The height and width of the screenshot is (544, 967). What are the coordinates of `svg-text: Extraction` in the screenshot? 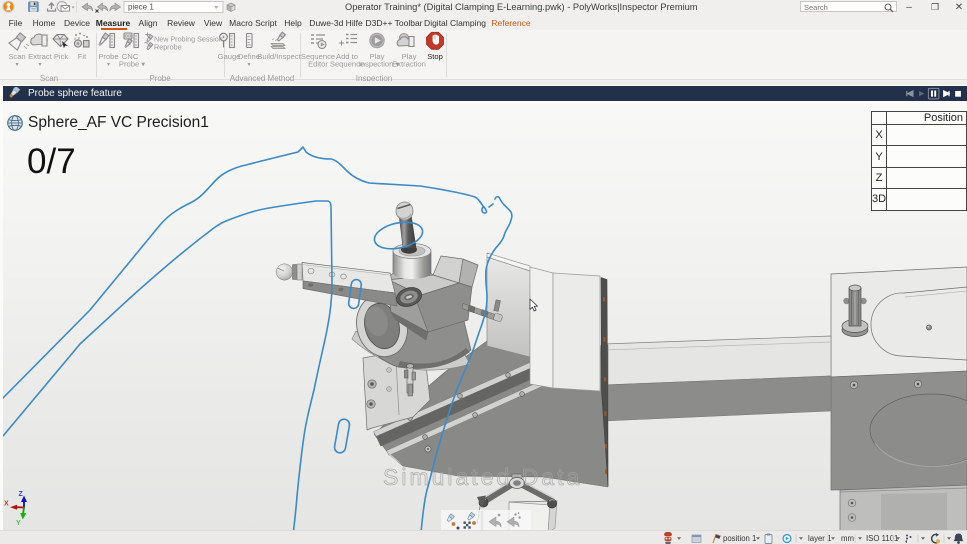 It's located at (409, 64).